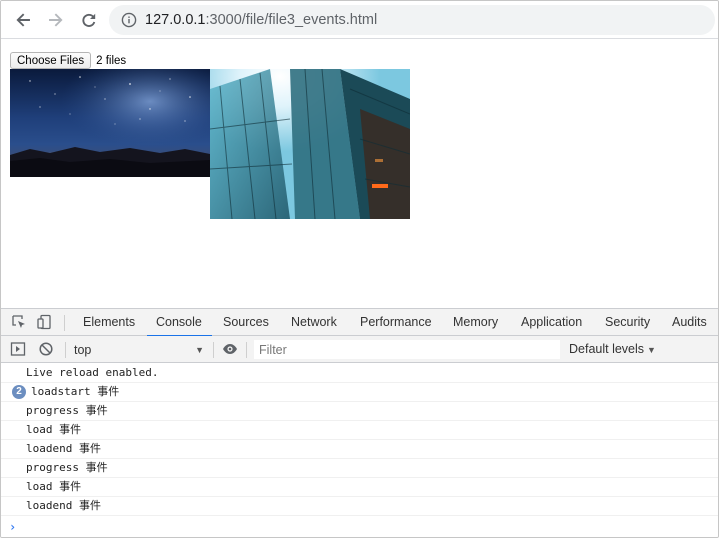 The height and width of the screenshot is (538, 719). I want to click on address-bar: 127.0.0.1:3000/file/file3_events.html, so click(412, 20).